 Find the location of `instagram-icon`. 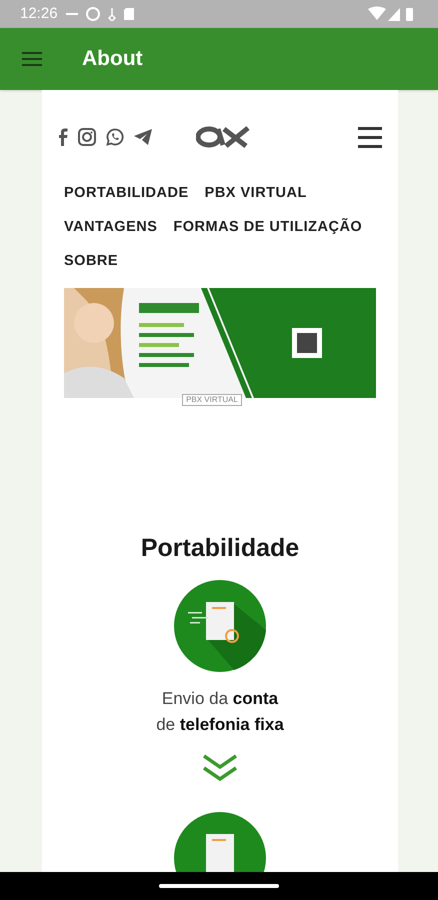

instagram-icon is located at coordinates (87, 137).